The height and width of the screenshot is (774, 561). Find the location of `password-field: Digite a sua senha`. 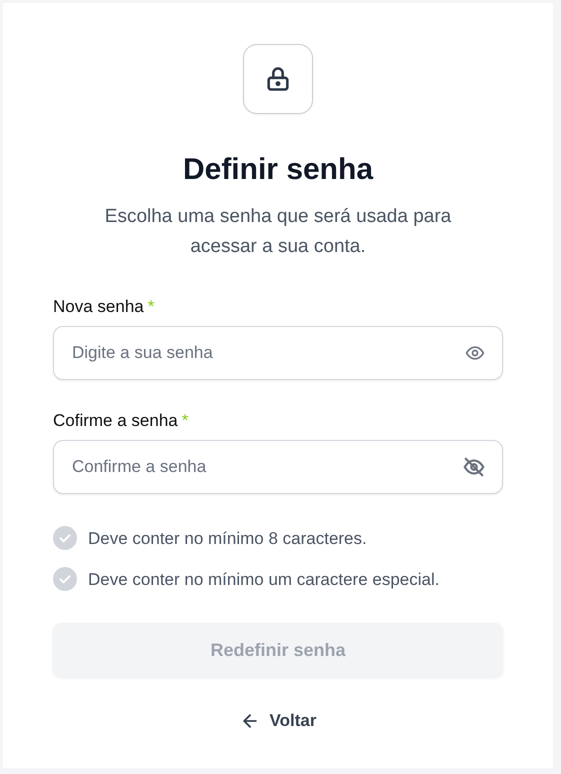

password-field: Digite a sua senha is located at coordinates (278, 353).